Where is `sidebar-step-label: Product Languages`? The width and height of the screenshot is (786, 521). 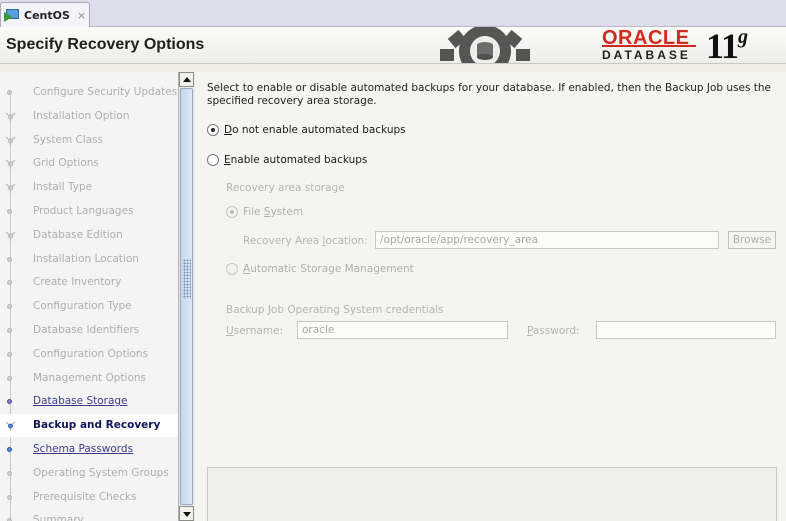
sidebar-step-label: Product Languages is located at coordinates (83, 211).